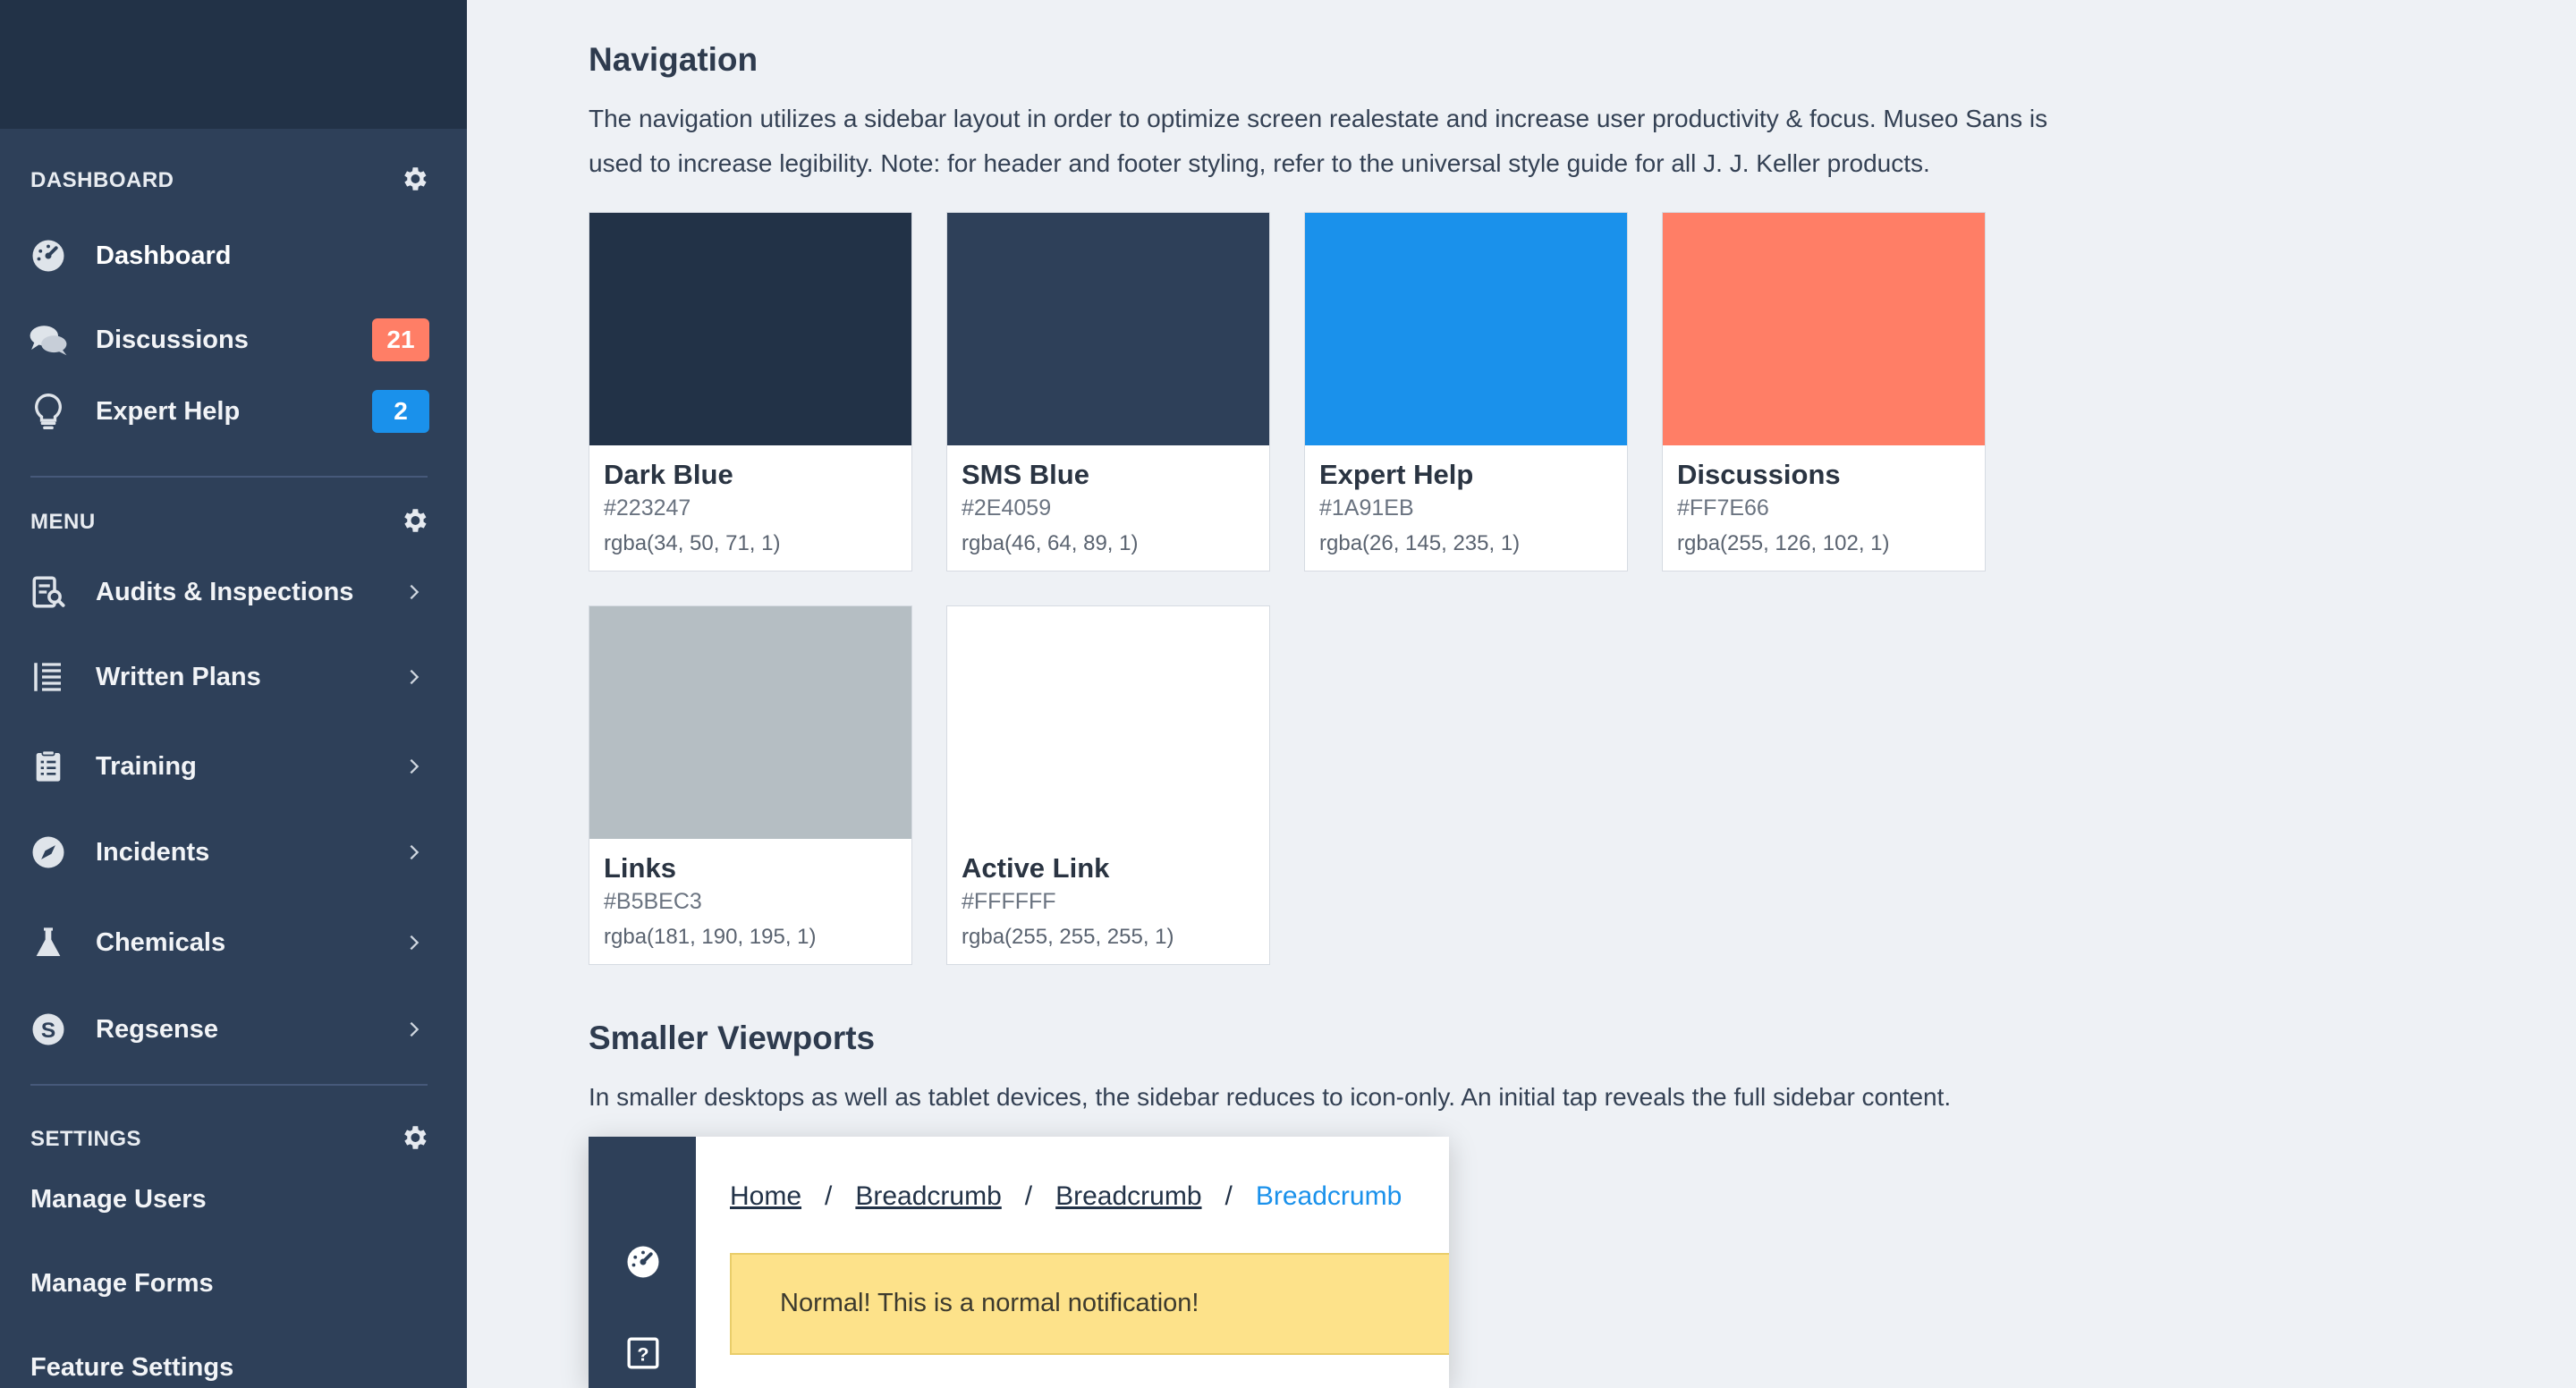 This screenshot has width=2576, height=1388. I want to click on discussions-count-badge: 21, so click(400, 339).